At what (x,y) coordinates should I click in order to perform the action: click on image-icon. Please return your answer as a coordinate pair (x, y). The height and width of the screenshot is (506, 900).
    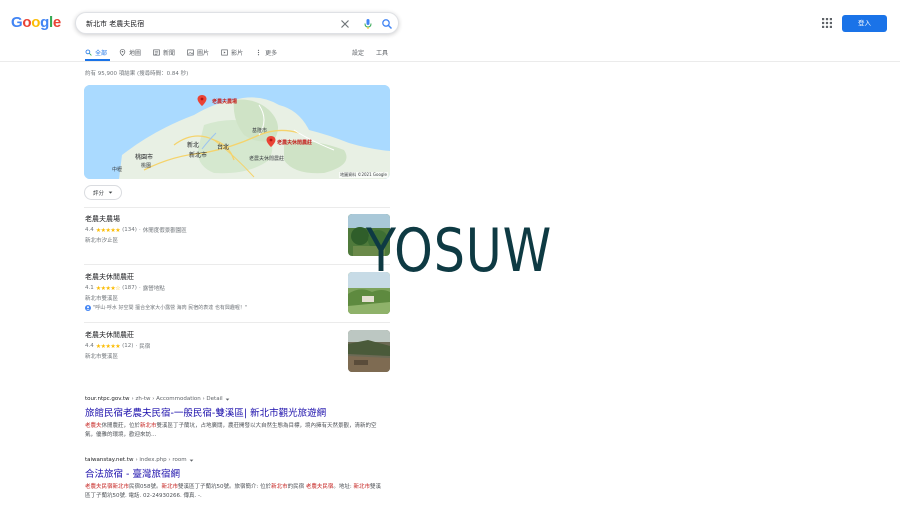
    Looking at the image, I should click on (190, 52).